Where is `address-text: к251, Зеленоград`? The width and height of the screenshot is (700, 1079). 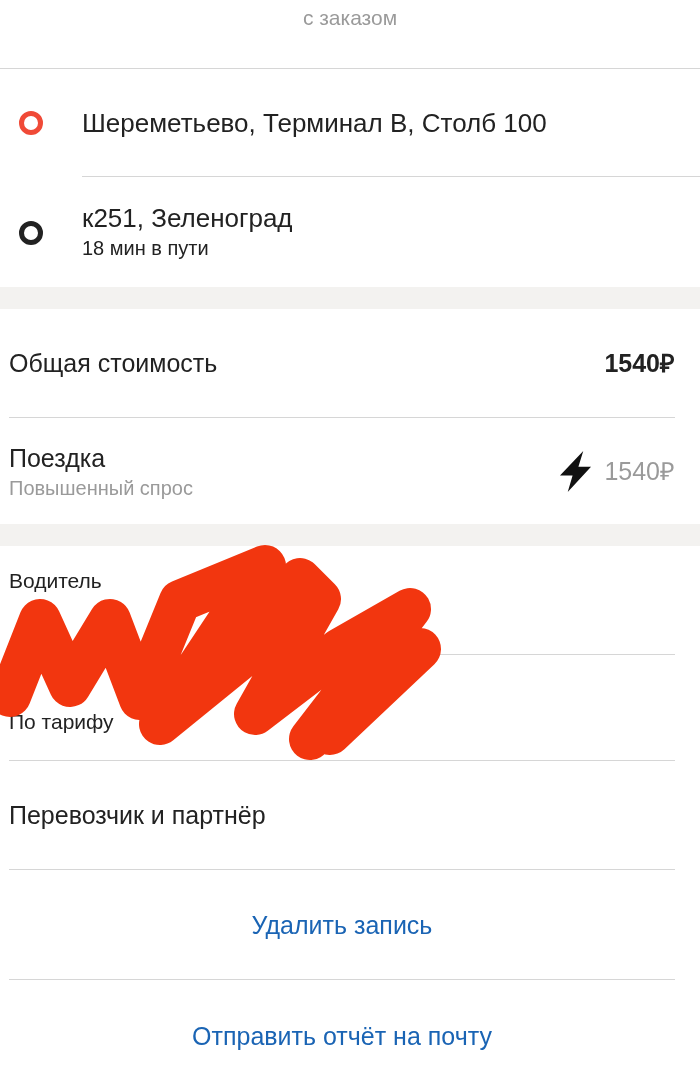 address-text: к251, Зеленоград is located at coordinates (188, 218).